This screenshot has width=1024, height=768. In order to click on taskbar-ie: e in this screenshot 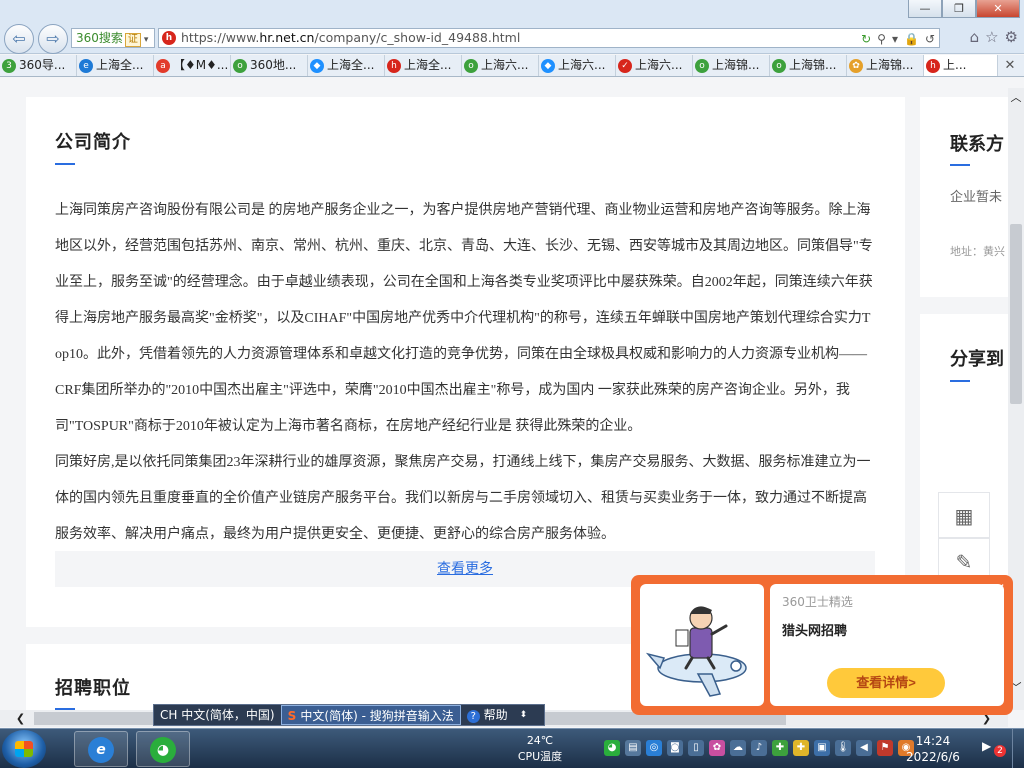, I will do `click(101, 749)`.